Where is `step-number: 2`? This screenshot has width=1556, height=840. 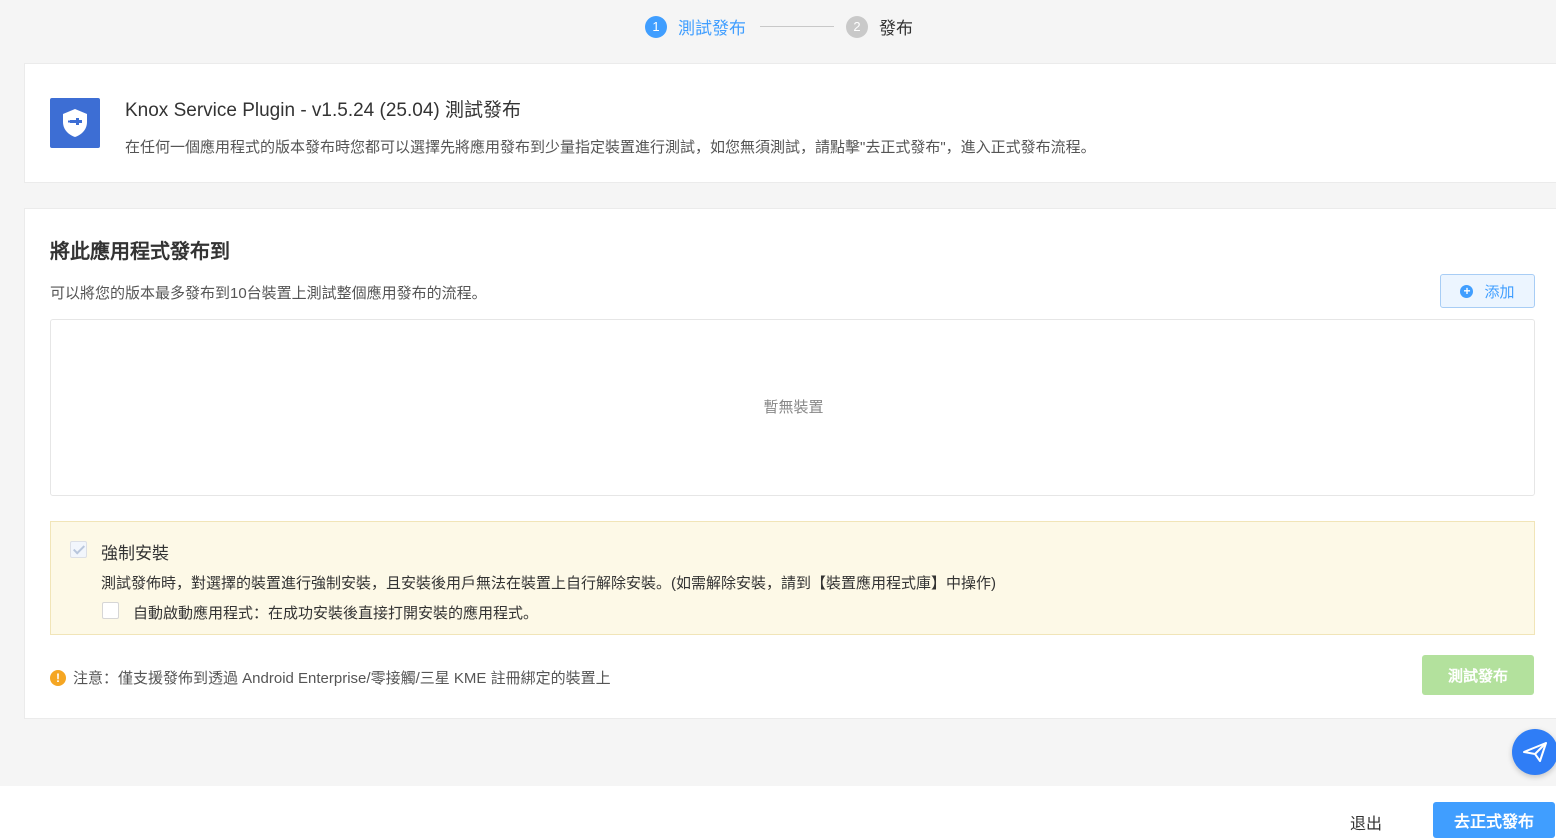
step-number: 2 is located at coordinates (857, 26).